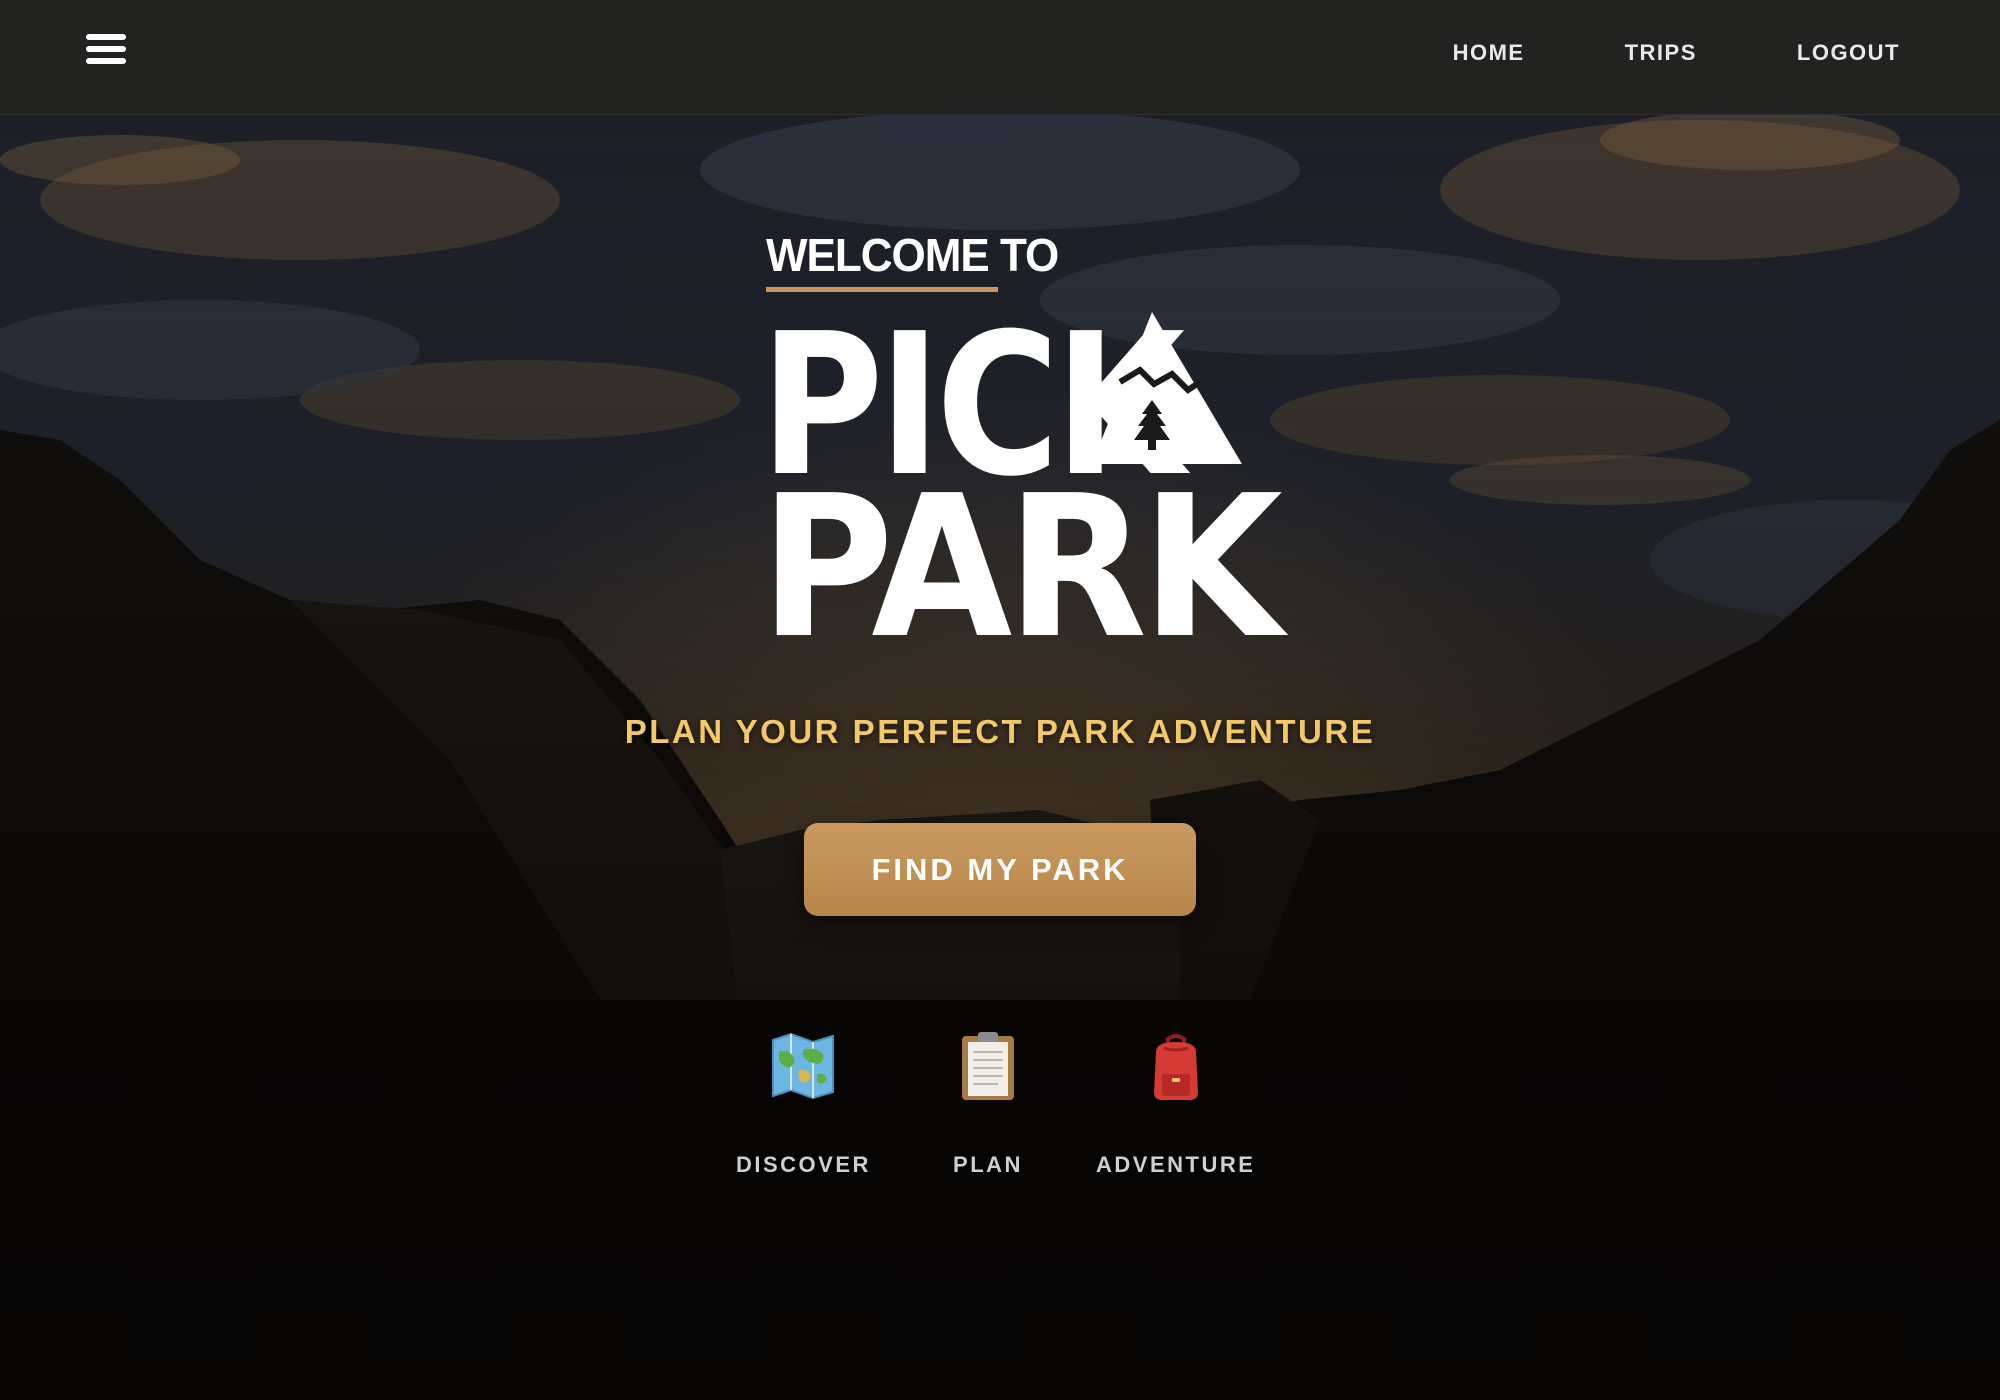 The image size is (2000, 1400). I want to click on clipboard-icon, so click(988, 1066).